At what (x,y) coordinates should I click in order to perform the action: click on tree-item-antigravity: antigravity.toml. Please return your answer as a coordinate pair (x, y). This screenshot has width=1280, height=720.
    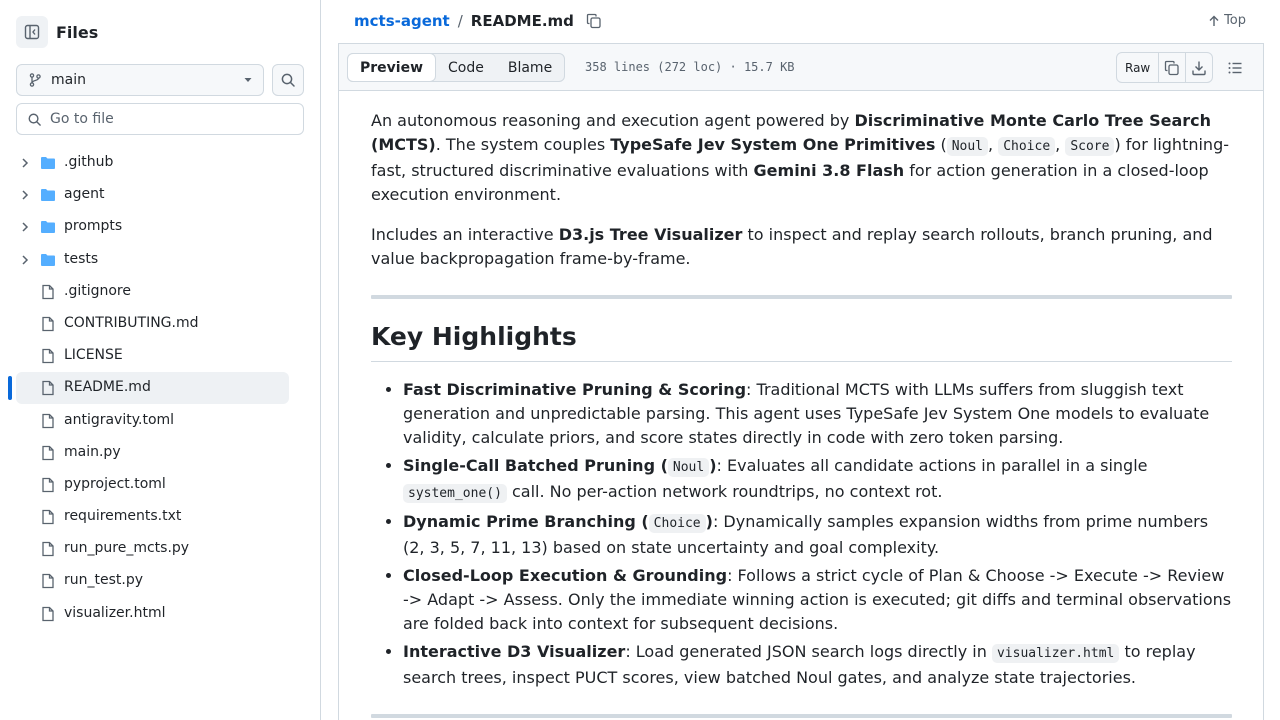
    Looking at the image, I should click on (152, 421).